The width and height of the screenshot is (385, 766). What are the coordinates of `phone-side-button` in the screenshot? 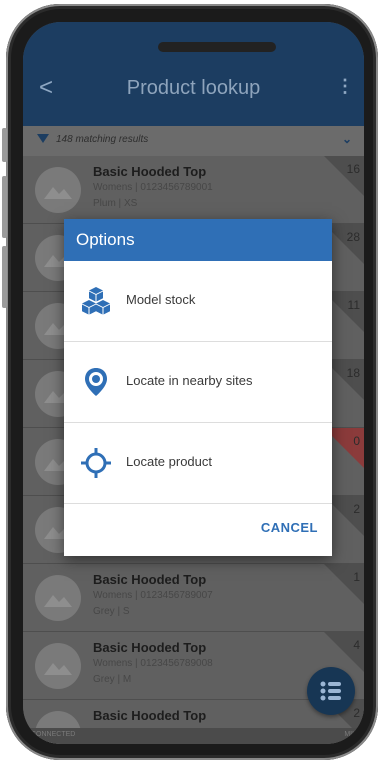 It's located at (4, 145).